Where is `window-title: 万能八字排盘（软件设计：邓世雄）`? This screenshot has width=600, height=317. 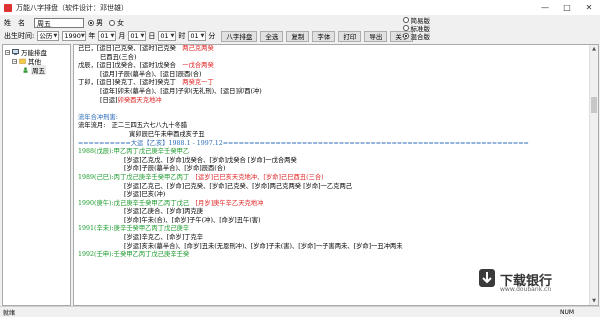
window-title: 万能八字排盘（软件设计：邓世雄） is located at coordinates (72, 7).